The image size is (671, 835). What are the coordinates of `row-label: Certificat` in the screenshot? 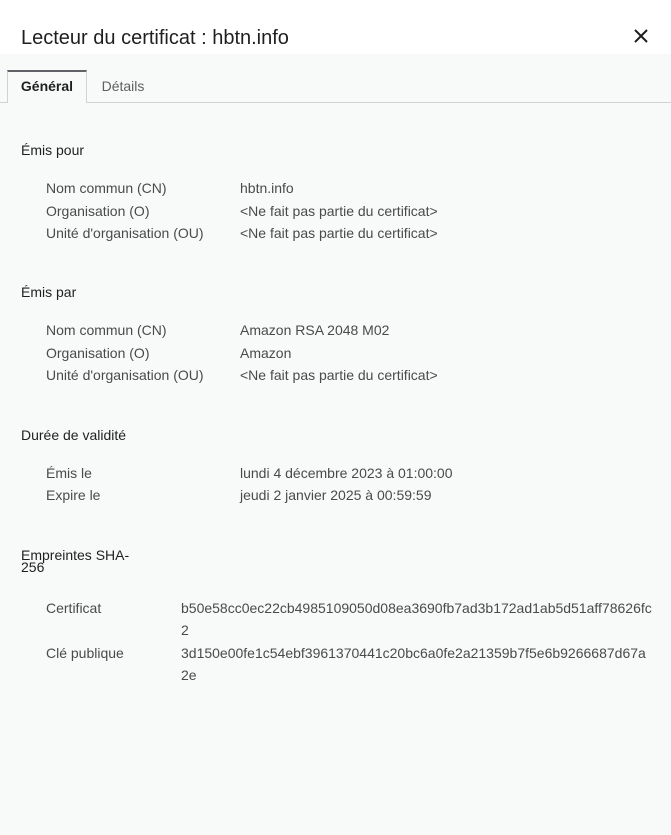 It's located at (74, 608).